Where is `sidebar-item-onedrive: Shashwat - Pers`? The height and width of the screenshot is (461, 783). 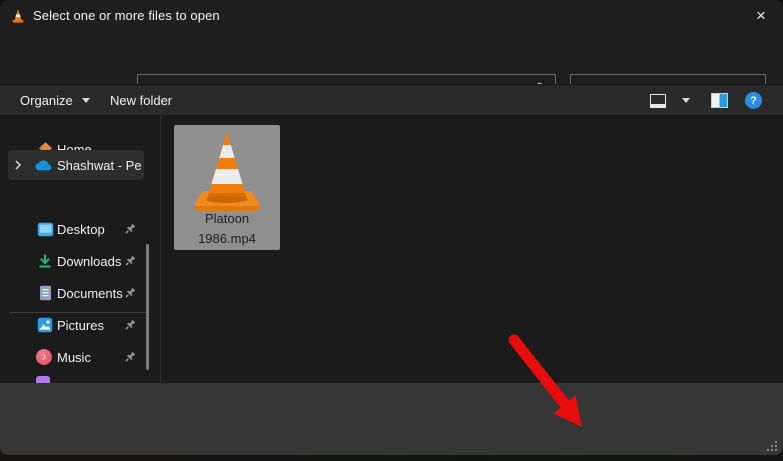
sidebar-item-onedrive: Shashwat - Pers is located at coordinates (76, 165).